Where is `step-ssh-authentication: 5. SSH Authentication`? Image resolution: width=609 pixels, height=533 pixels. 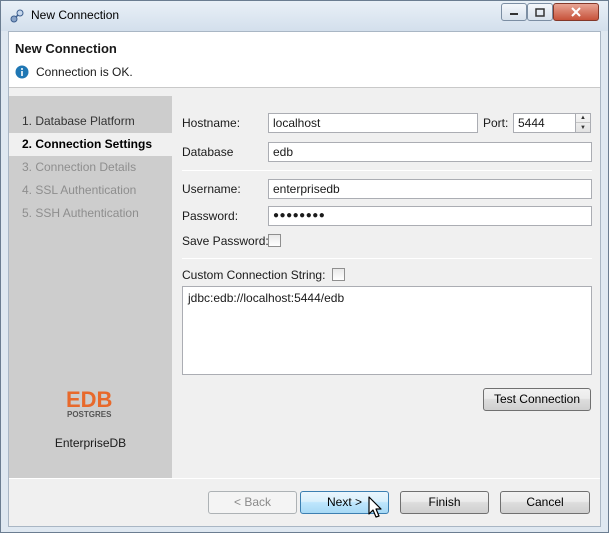
step-ssh-authentication: 5. SSH Authentication is located at coordinates (80, 213).